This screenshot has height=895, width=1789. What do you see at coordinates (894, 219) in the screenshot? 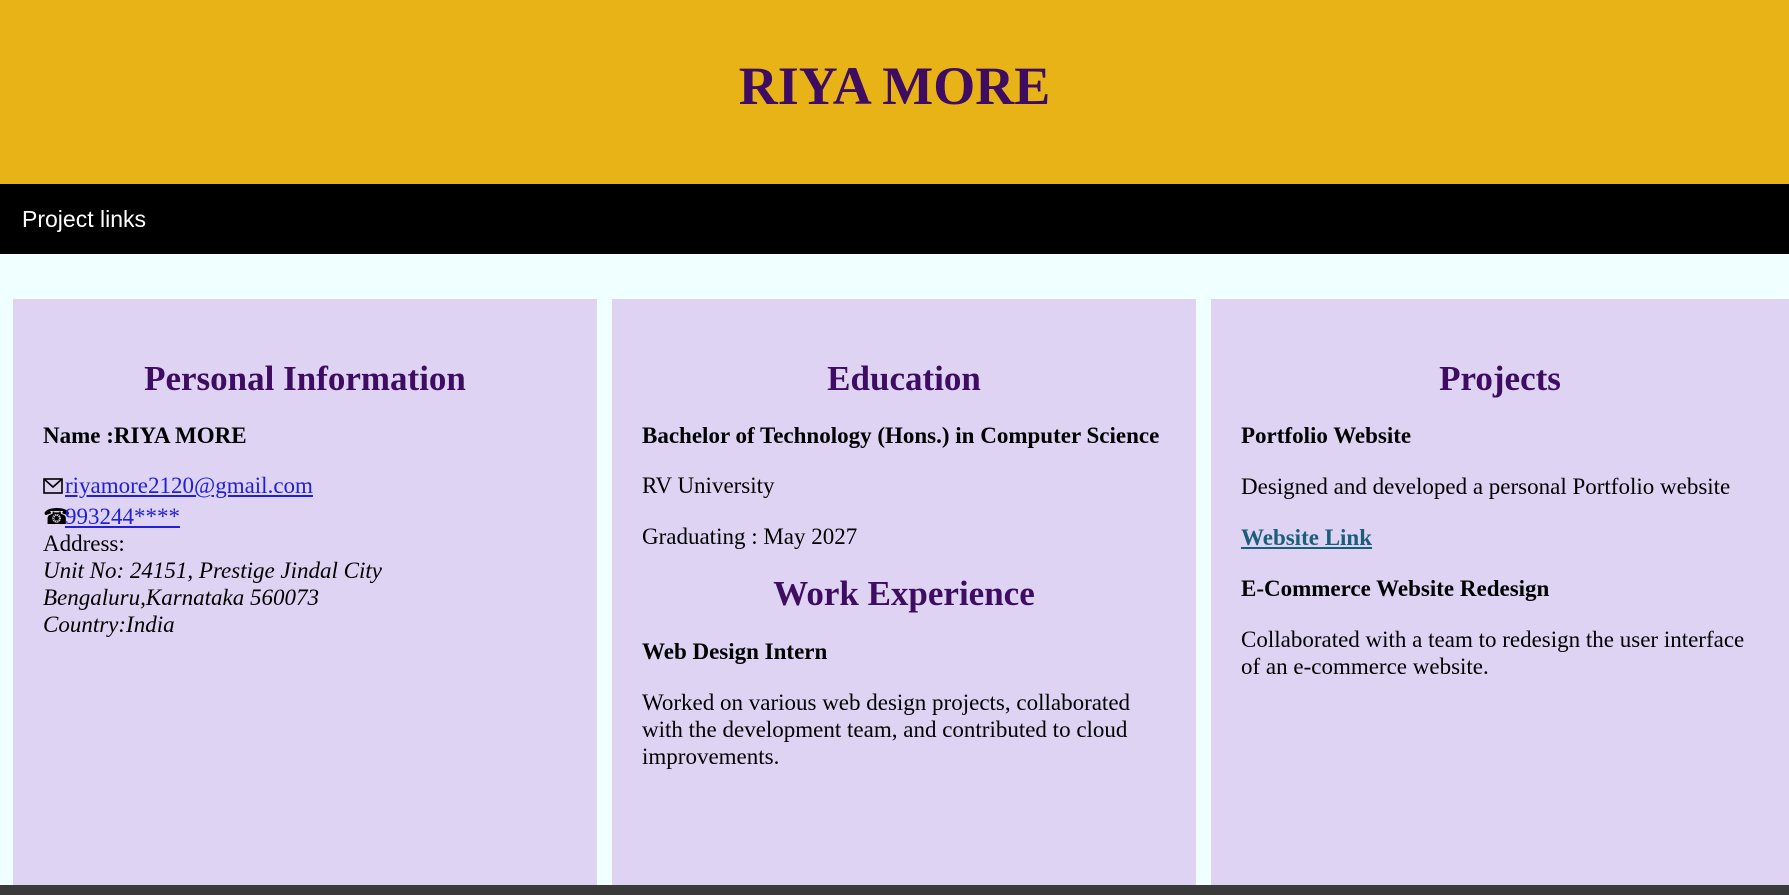
I see `navbar: Project links` at bounding box center [894, 219].